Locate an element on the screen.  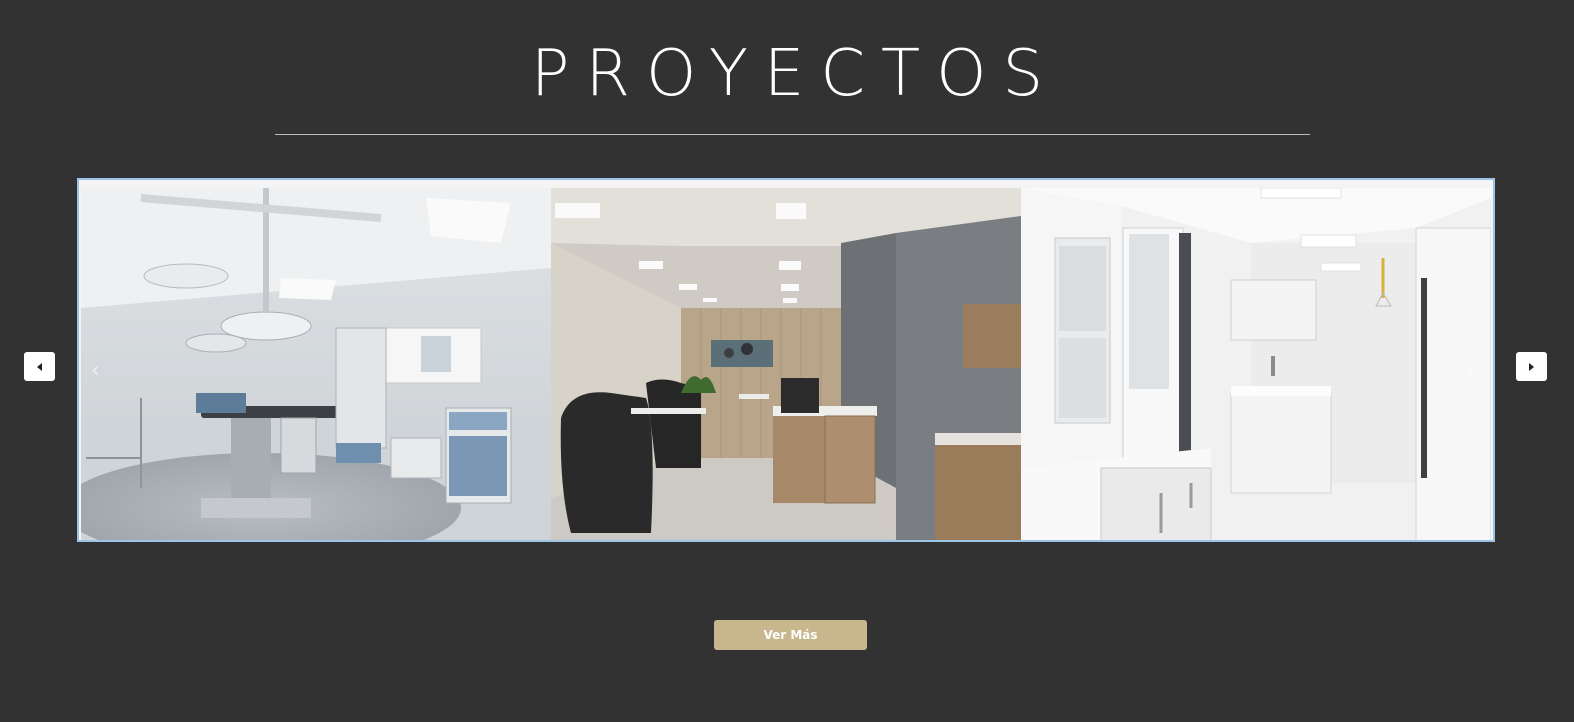
caret-left-icon is located at coordinates (39, 366).